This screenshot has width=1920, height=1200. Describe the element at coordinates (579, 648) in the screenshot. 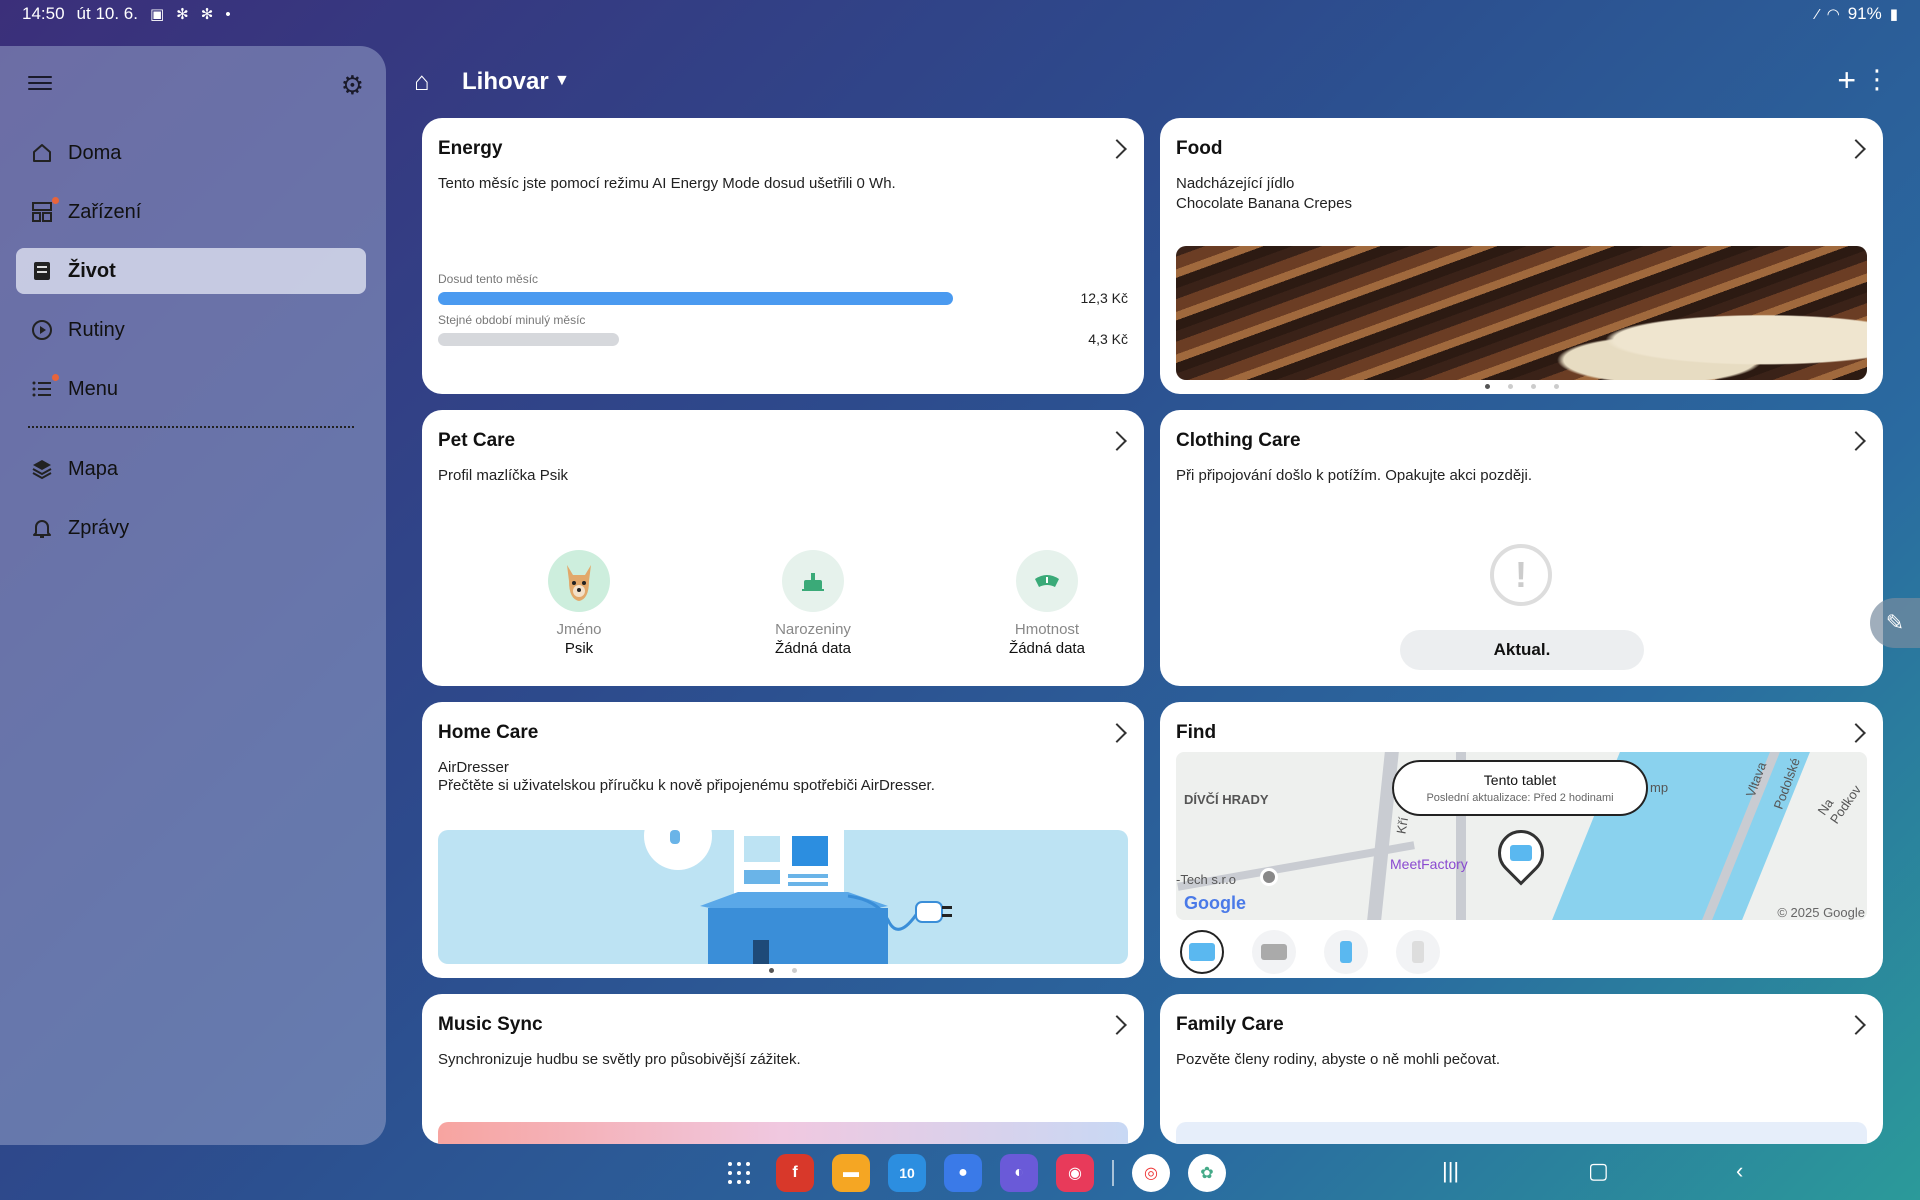

I see `pet-field-value: Psik` at that location.